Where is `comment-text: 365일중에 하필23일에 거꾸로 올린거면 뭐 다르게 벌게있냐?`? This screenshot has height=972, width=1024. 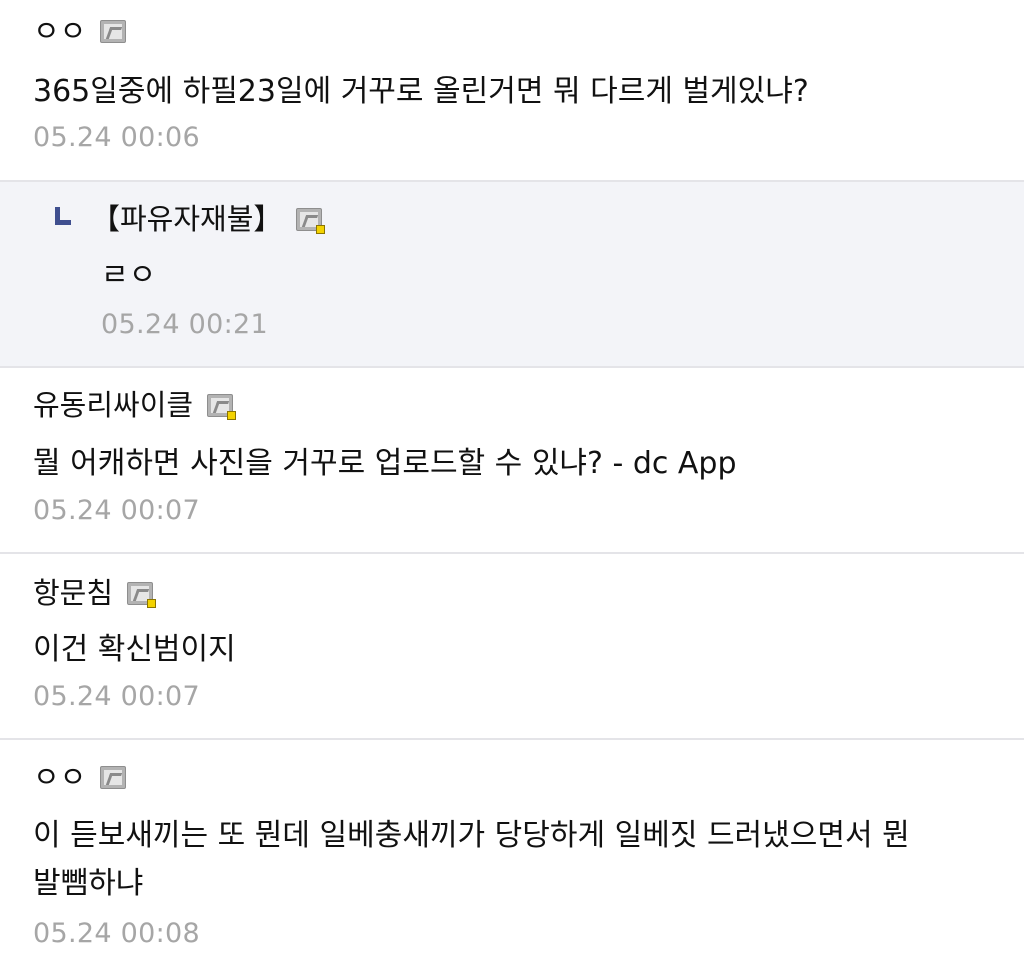 comment-text: 365일중에 하필23일에 거꾸로 올린거면 뭐 다르게 벌게있냐? is located at coordinates (421, 91).